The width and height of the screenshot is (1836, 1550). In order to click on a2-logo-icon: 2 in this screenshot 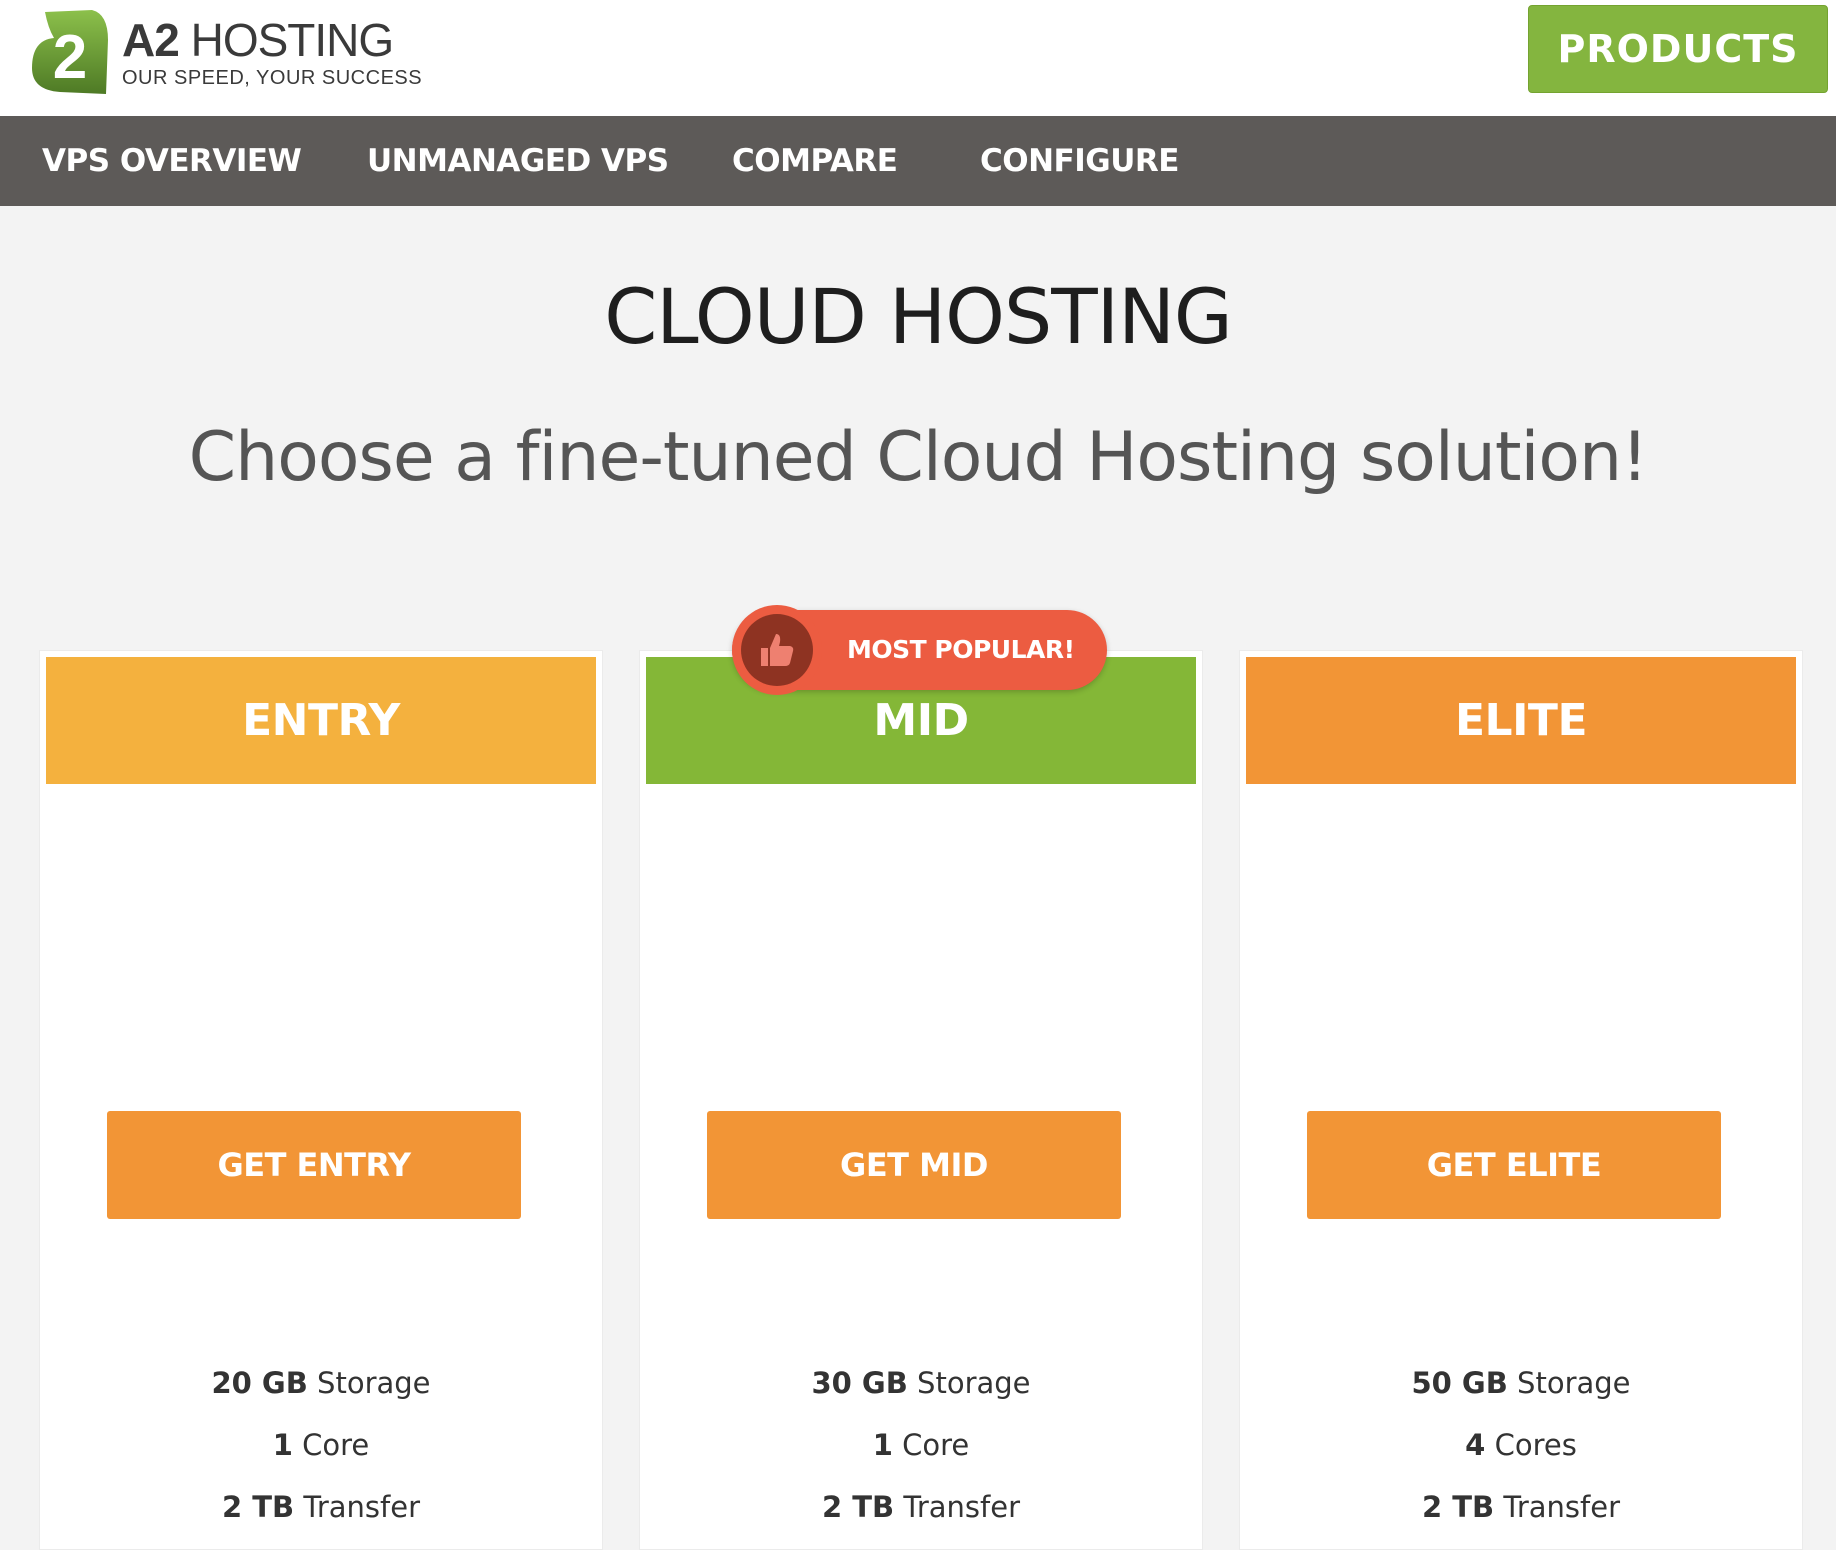, I will do `click(70, 52)`.